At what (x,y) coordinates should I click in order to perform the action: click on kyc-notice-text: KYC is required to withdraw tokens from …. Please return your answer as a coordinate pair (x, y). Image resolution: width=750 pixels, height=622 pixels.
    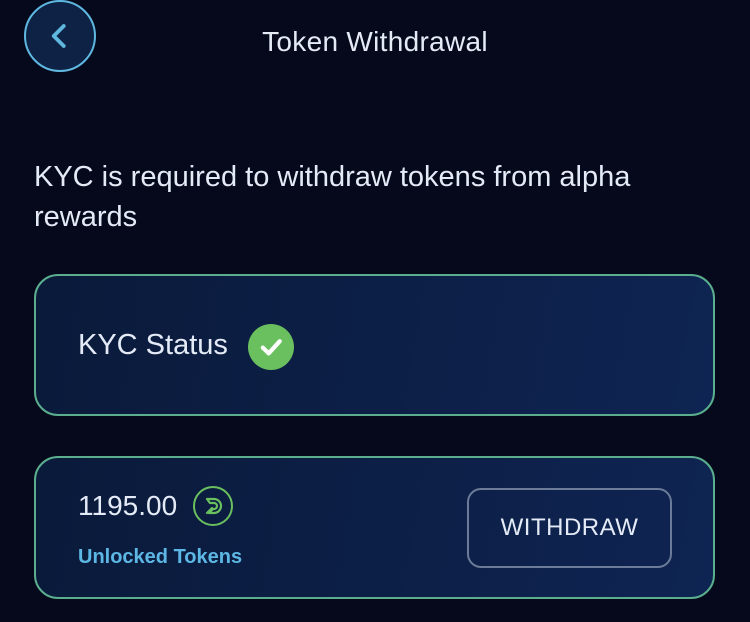
    Looking at the image, I should click on (332, 197).